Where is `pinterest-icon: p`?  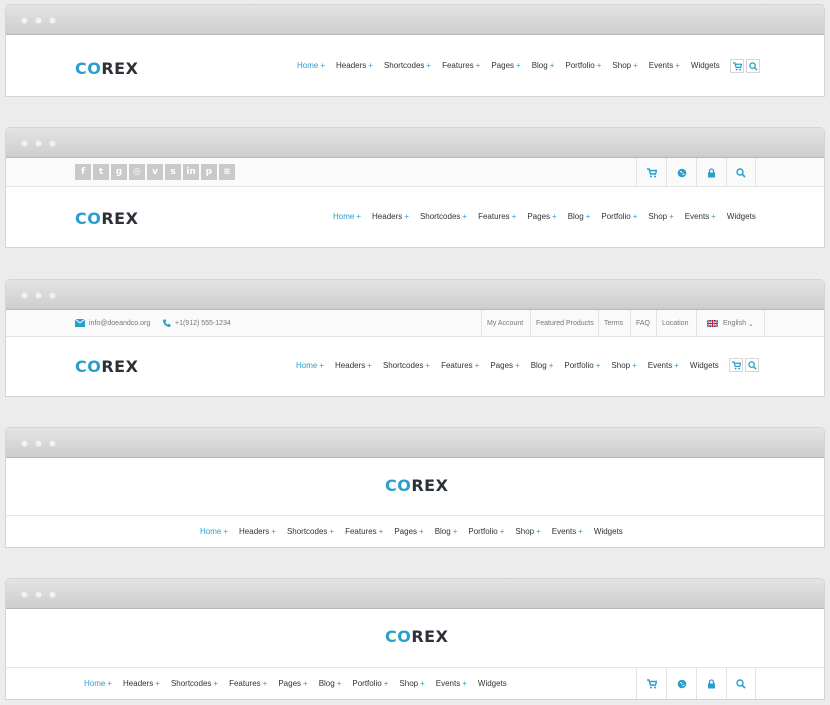
pinterest-icon: p is located at coordinates (209, 172).